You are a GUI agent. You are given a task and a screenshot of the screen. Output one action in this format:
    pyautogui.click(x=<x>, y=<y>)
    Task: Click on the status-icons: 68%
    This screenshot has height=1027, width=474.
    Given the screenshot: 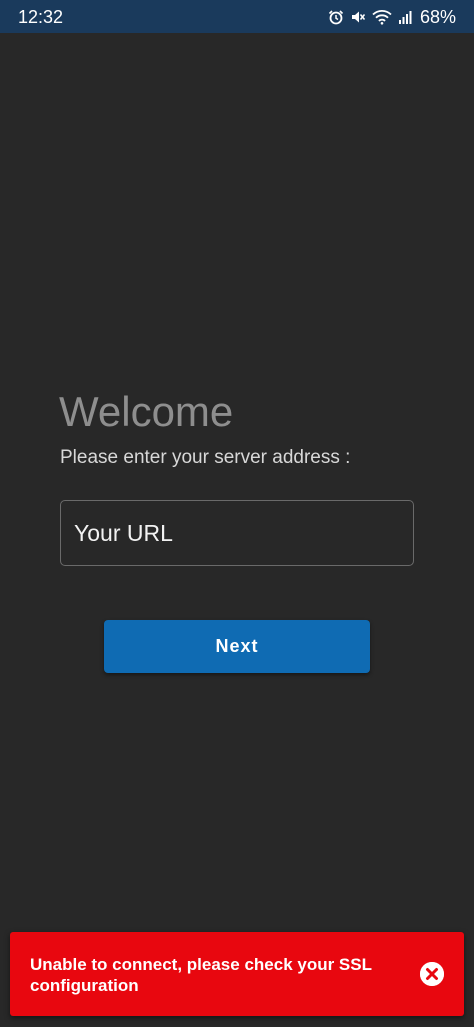 What is the action you would take?
    pyautogui.click(x=392, y=17)
    